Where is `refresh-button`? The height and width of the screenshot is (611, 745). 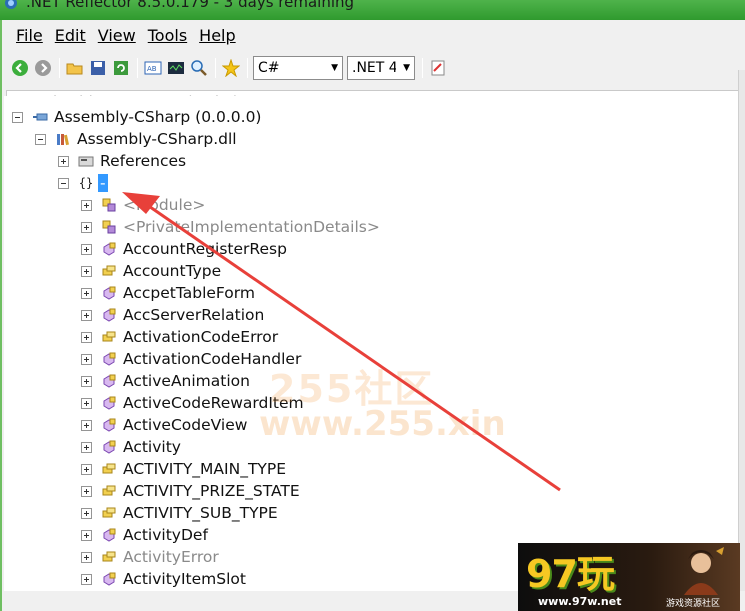 refresh-button is located at coordinates (121, 68).